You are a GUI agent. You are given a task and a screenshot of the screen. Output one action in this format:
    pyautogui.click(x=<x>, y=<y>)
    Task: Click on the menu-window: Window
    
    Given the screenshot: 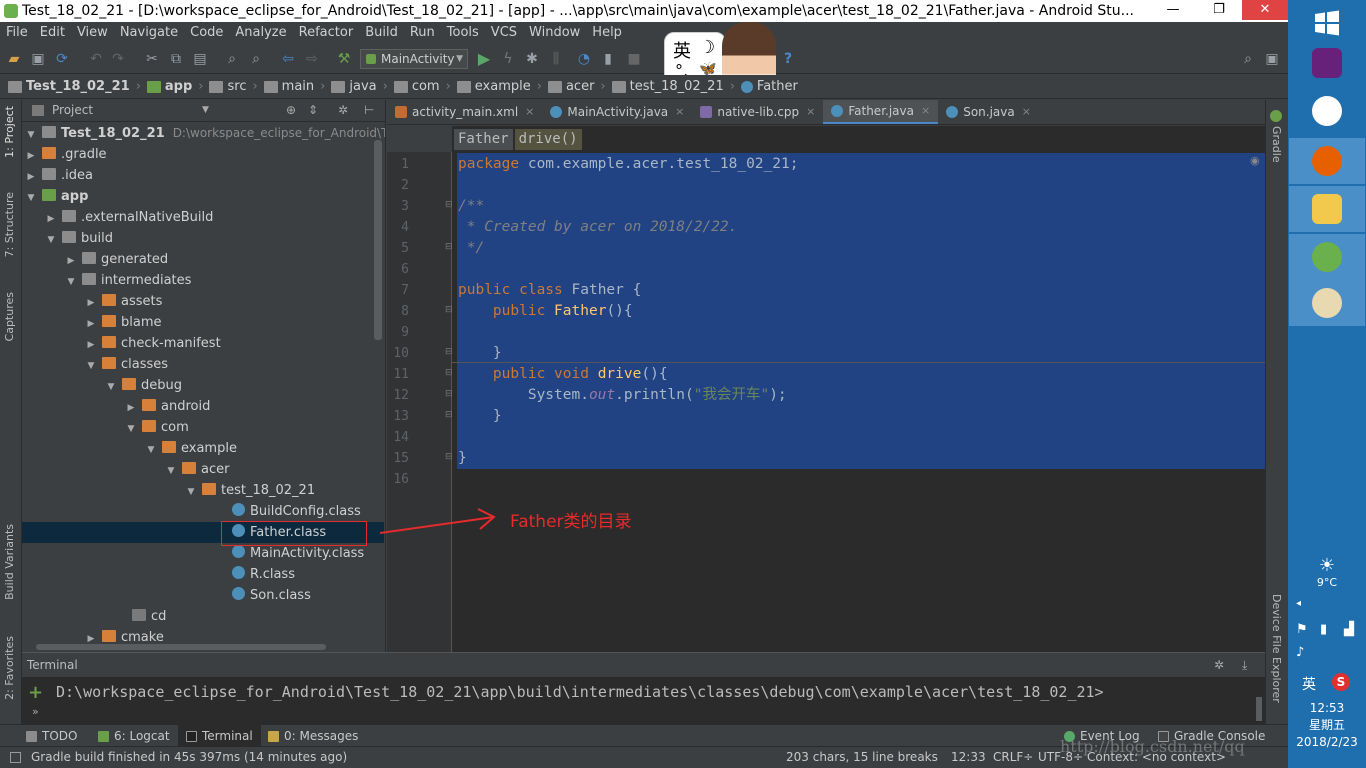 What is the action you would take?
    pyautogui.click(x=554, y=33)
    